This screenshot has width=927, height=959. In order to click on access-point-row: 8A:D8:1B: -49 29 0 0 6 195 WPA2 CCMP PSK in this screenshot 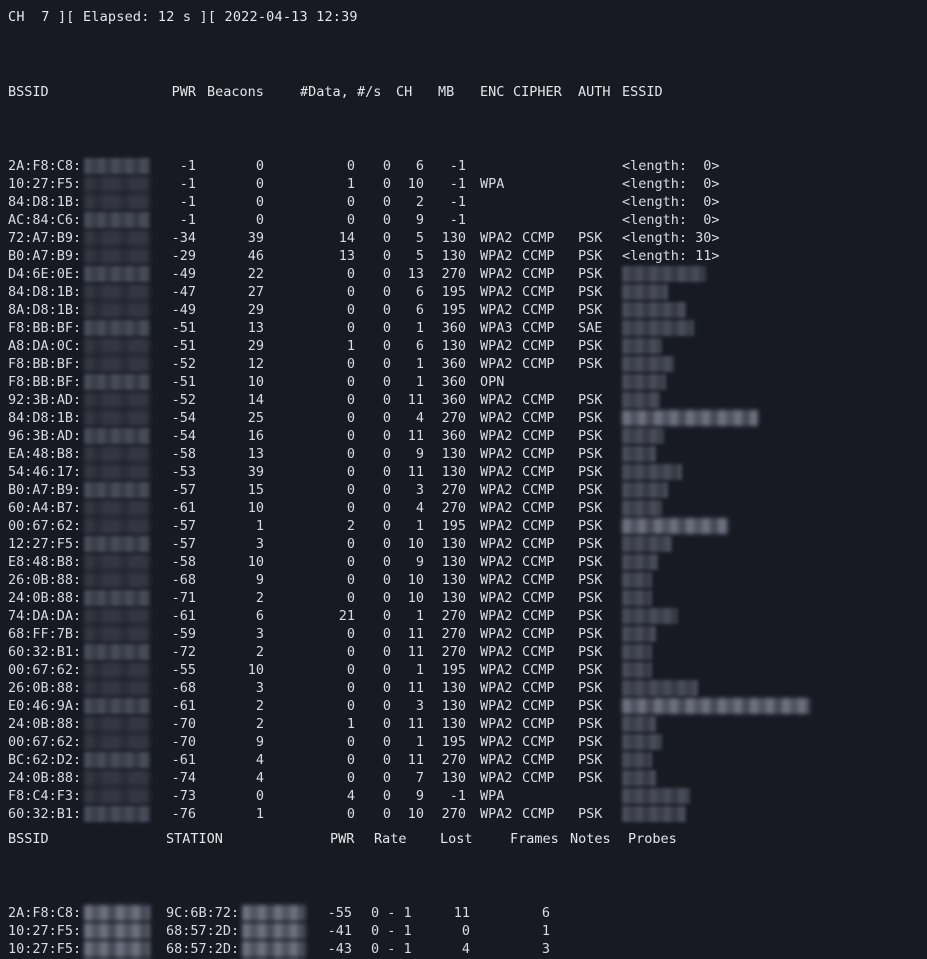, I will do `click(463, 310)`.